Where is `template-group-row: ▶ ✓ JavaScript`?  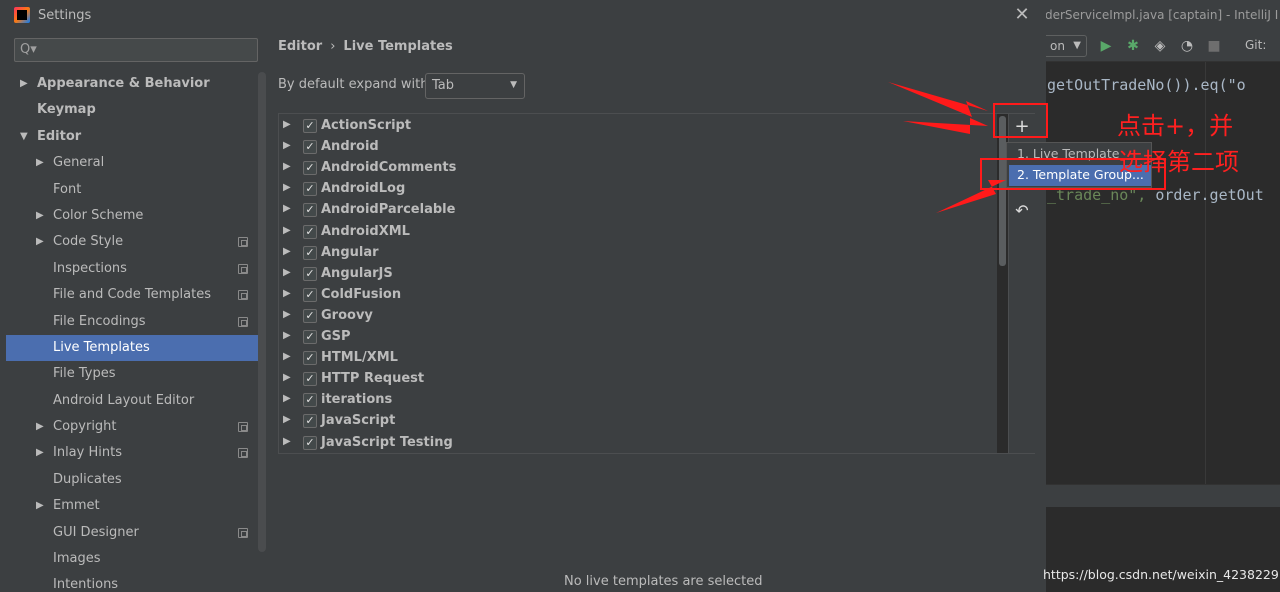
template-group-row: ▶ ✓ JavaScript is located at coordinates (638, 421).